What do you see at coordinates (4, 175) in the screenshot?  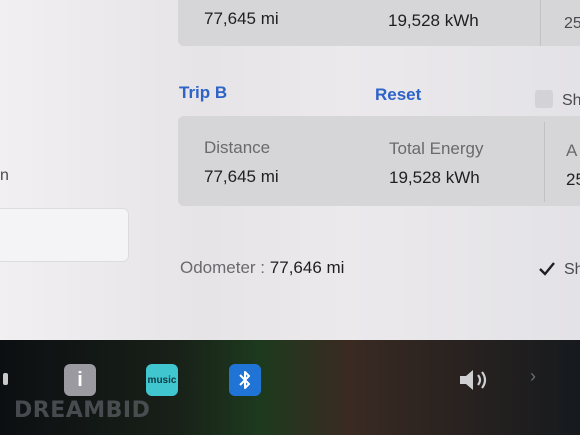 I see `left-partial-text: n` at bounding box center [4, 175].